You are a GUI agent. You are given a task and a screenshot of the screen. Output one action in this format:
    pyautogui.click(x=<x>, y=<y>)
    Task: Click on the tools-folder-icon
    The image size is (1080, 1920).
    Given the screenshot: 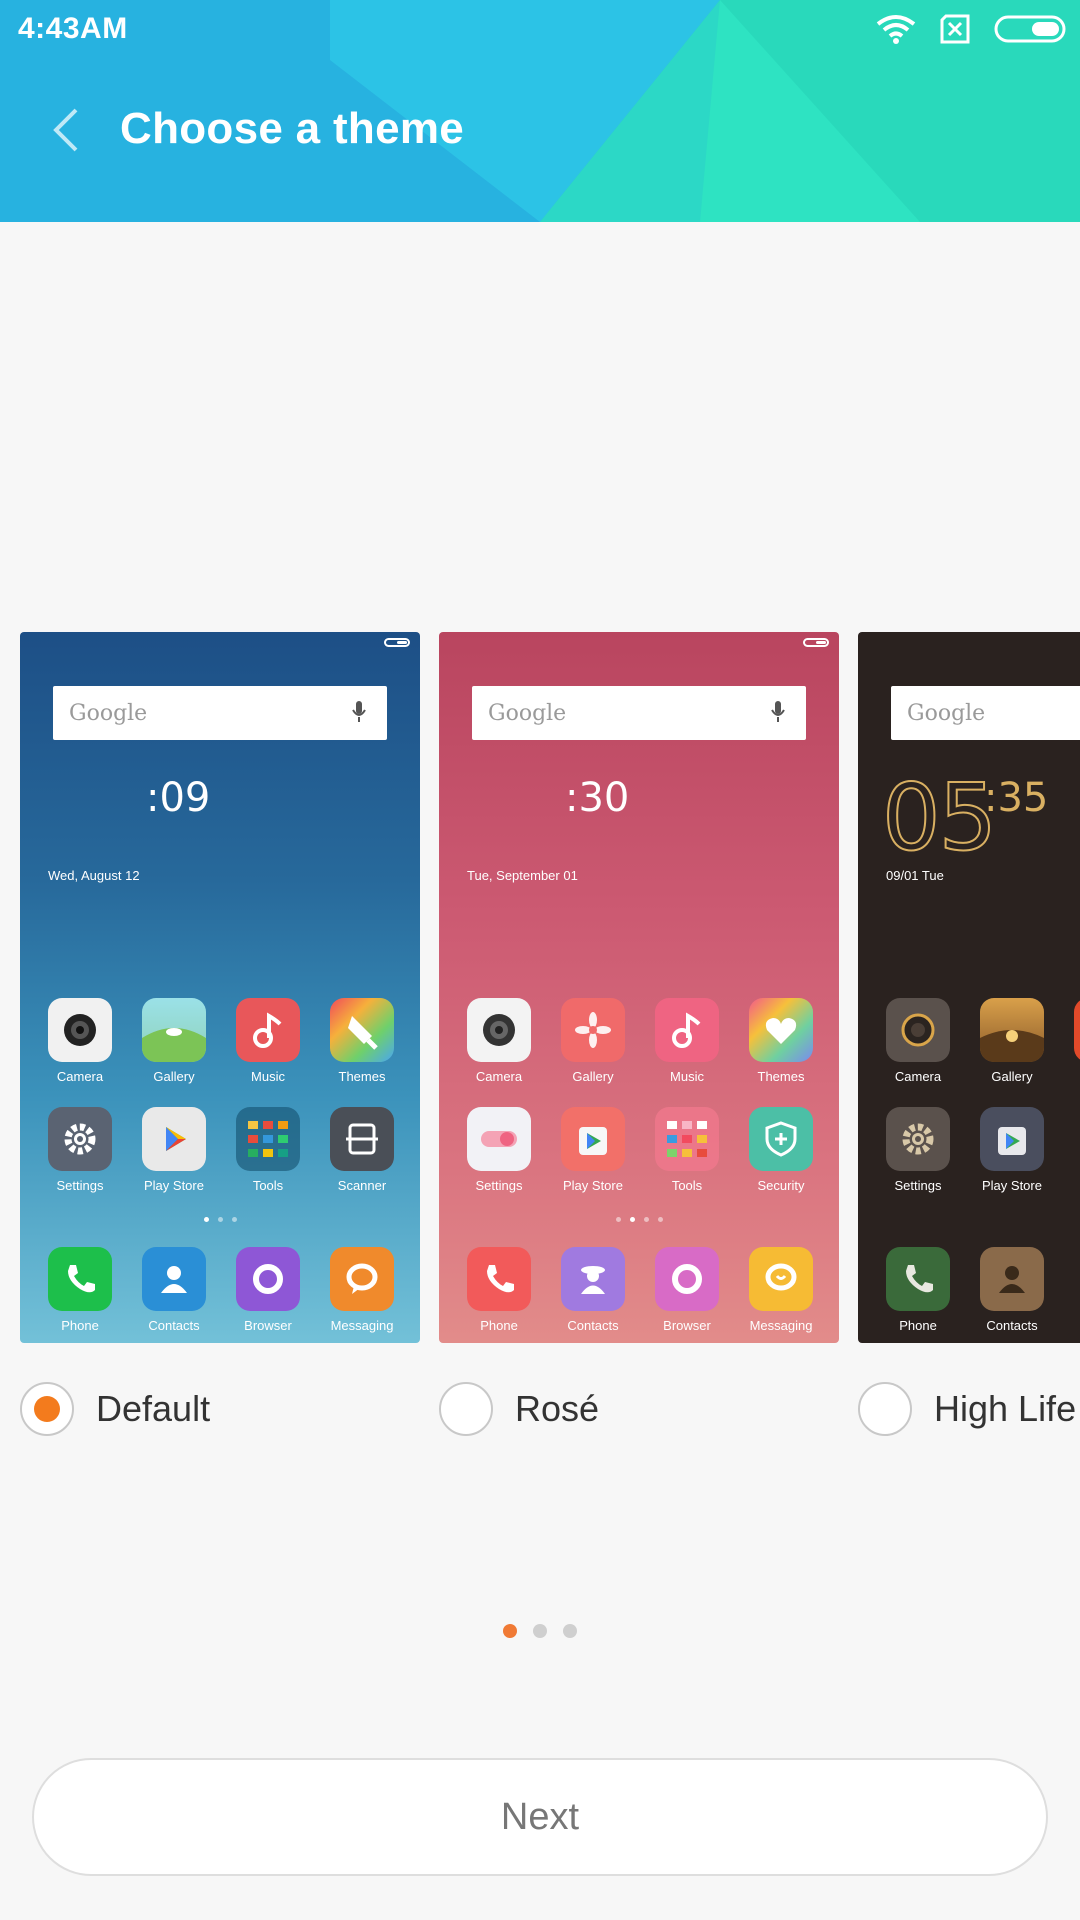 What is the action you would take?
    pyautogui.click(x=268, y=1139)
    